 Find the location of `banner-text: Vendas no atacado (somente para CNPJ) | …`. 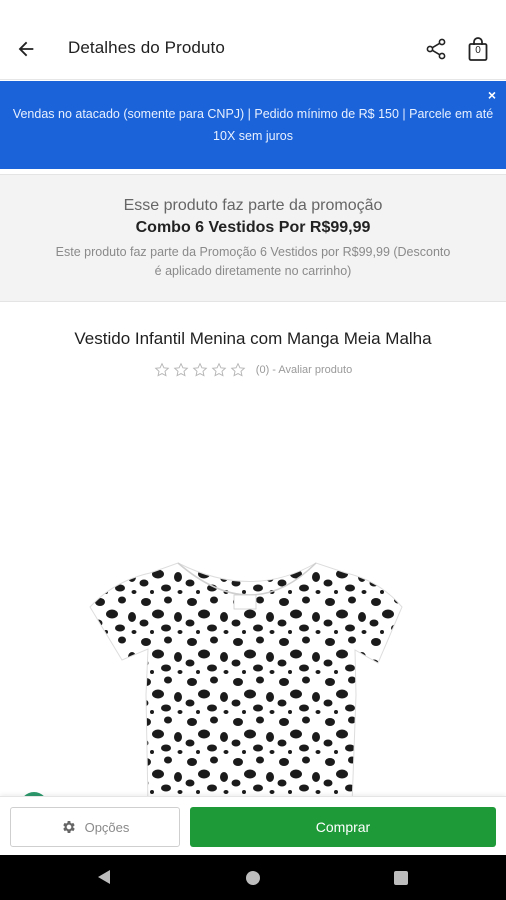

banner-text: Vendas no atacado (somente para CNPJ) | … is located at coordinates (253, 125).